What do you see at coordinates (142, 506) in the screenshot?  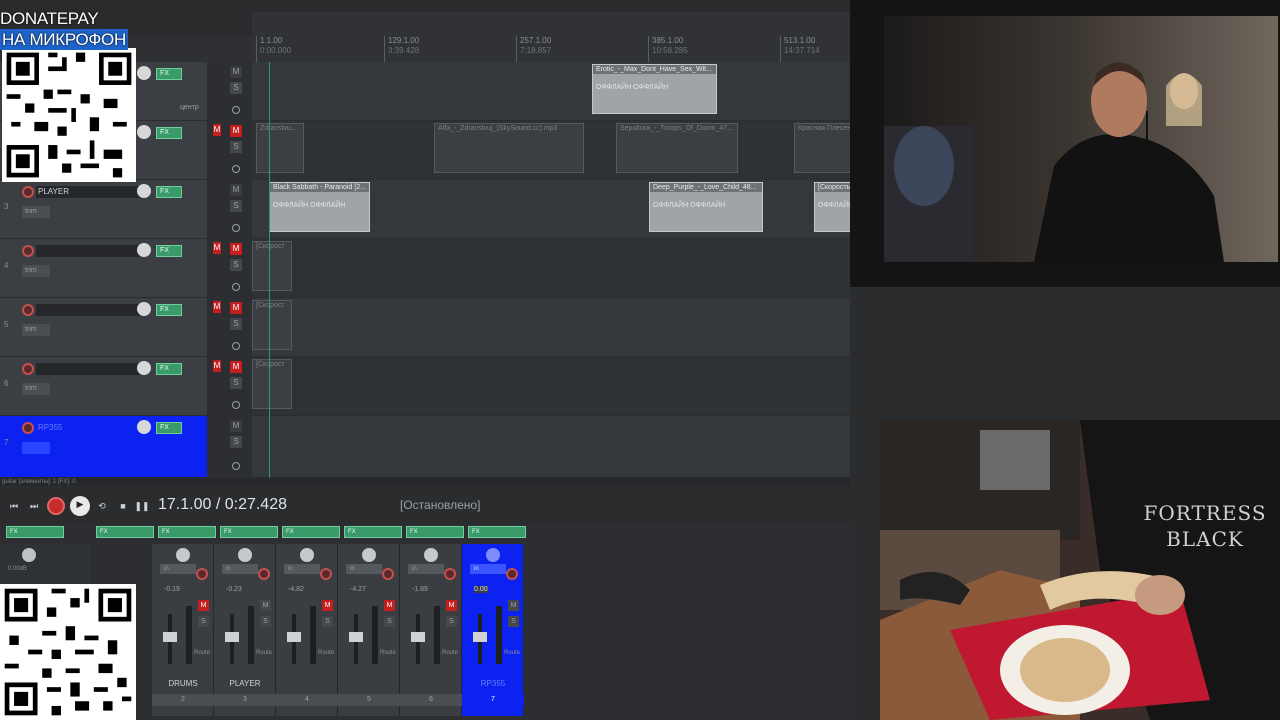 I see `pause-button: ❚❚` at bounding box center [142, 506].